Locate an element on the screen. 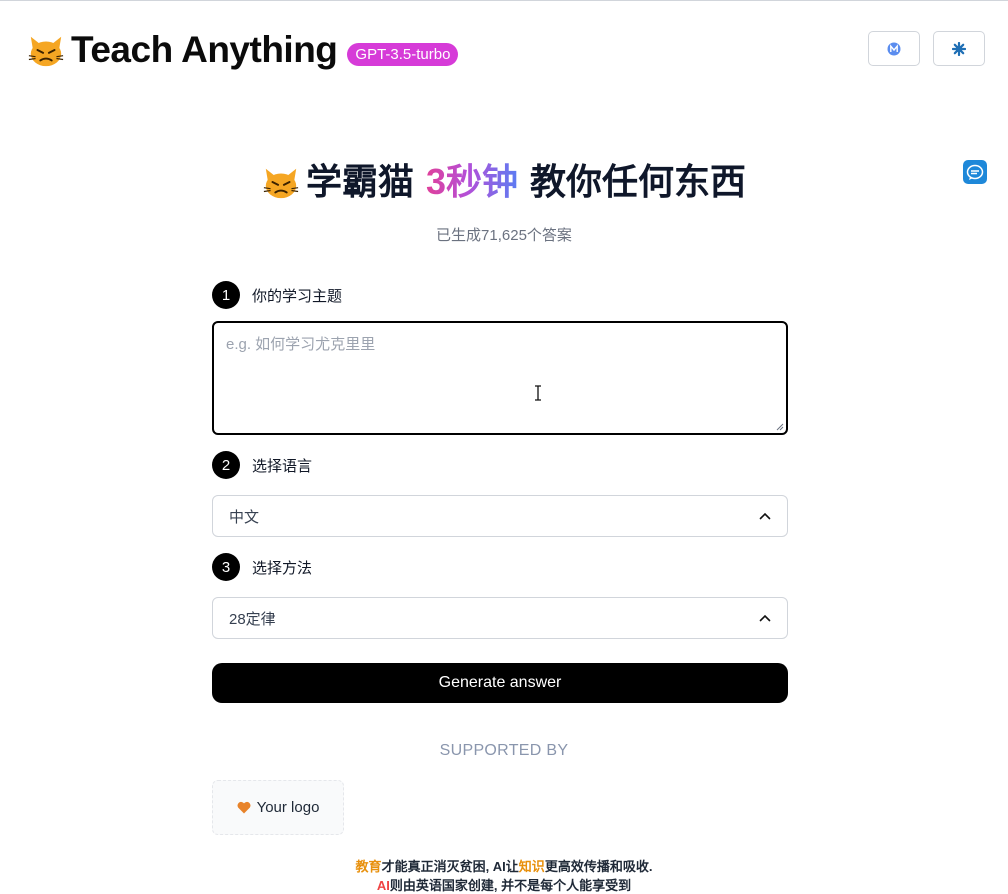 Image resolution: width=1008 pixels, height=894 pixels. step-label: 选择方法 is located at coordinates (282, 568).